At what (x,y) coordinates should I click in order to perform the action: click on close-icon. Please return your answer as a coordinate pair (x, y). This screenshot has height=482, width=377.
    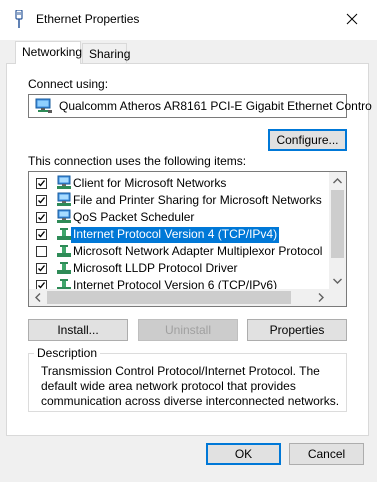
    Looking at the image, I should click on (352, 19).